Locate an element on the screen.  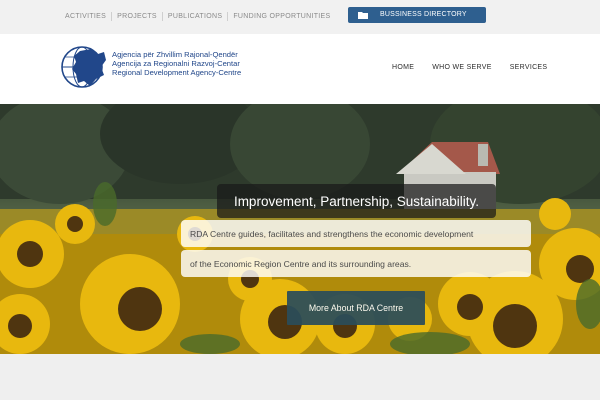
folder-icon is located at coordinates (363, 15).